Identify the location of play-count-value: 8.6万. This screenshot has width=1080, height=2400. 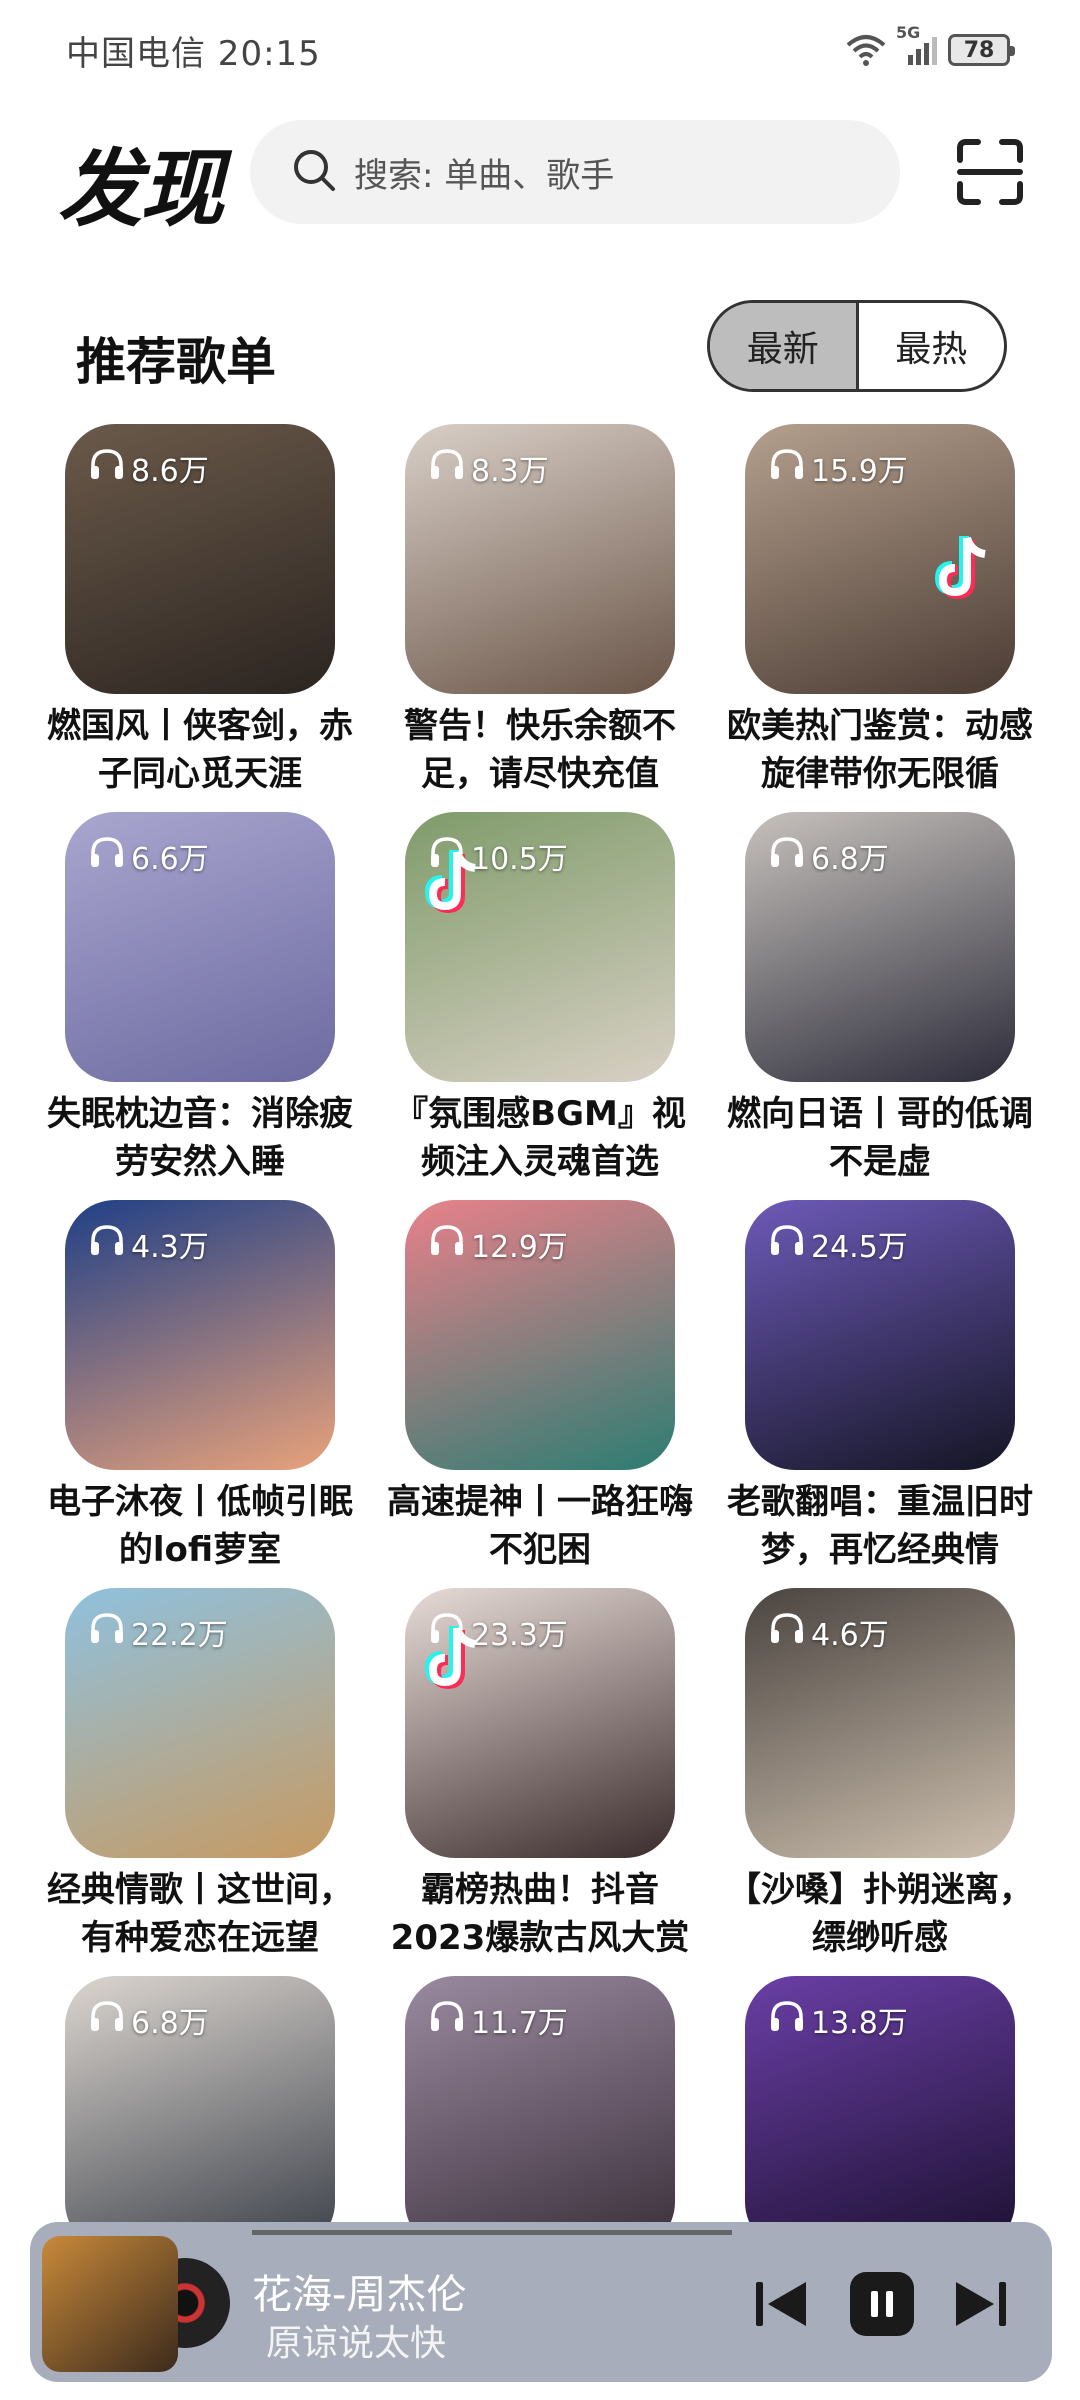
(170, 471).